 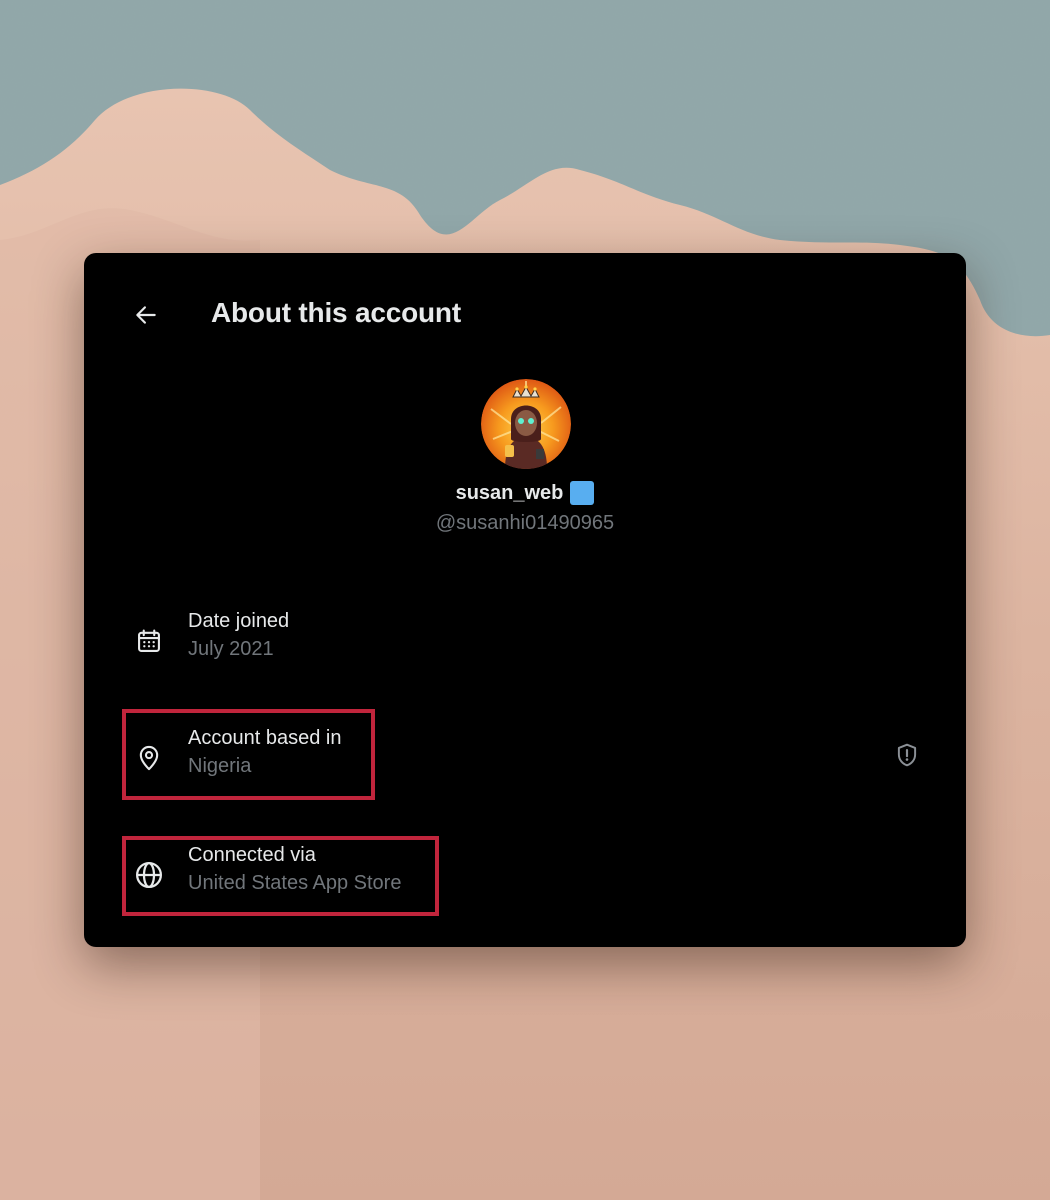 What do you see at coordinates (149, 641) in the screenshot?
I see `calendar-icon` at bounding box center [149, 641].